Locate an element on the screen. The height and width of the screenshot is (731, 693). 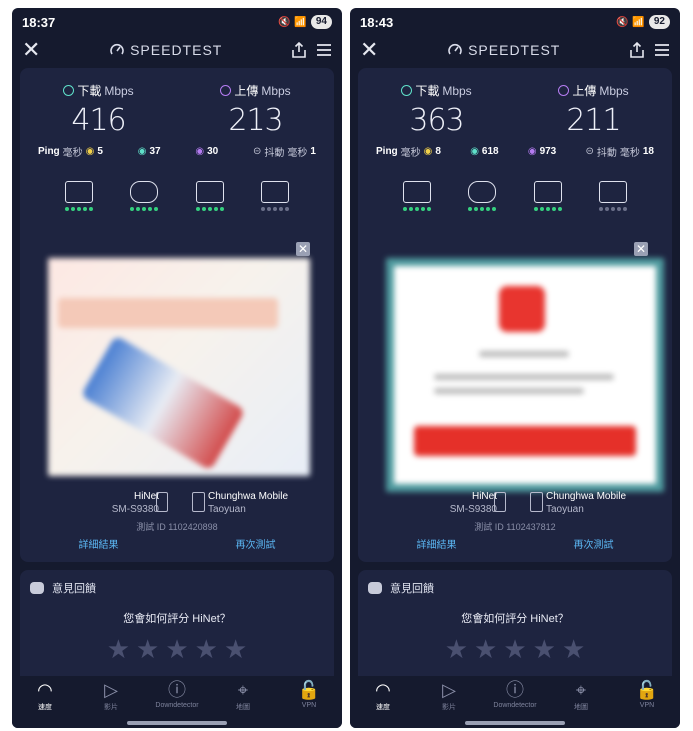
jitter-unit: 毫秒 is located at coordinates (297, 153).